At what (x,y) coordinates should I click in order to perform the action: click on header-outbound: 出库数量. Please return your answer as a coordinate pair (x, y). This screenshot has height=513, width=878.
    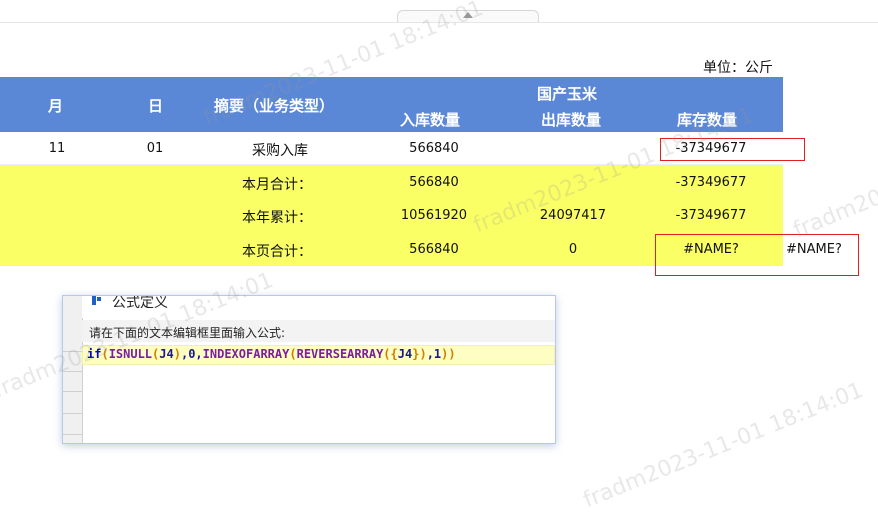
    Looking at the image, I should click on (571, 120).